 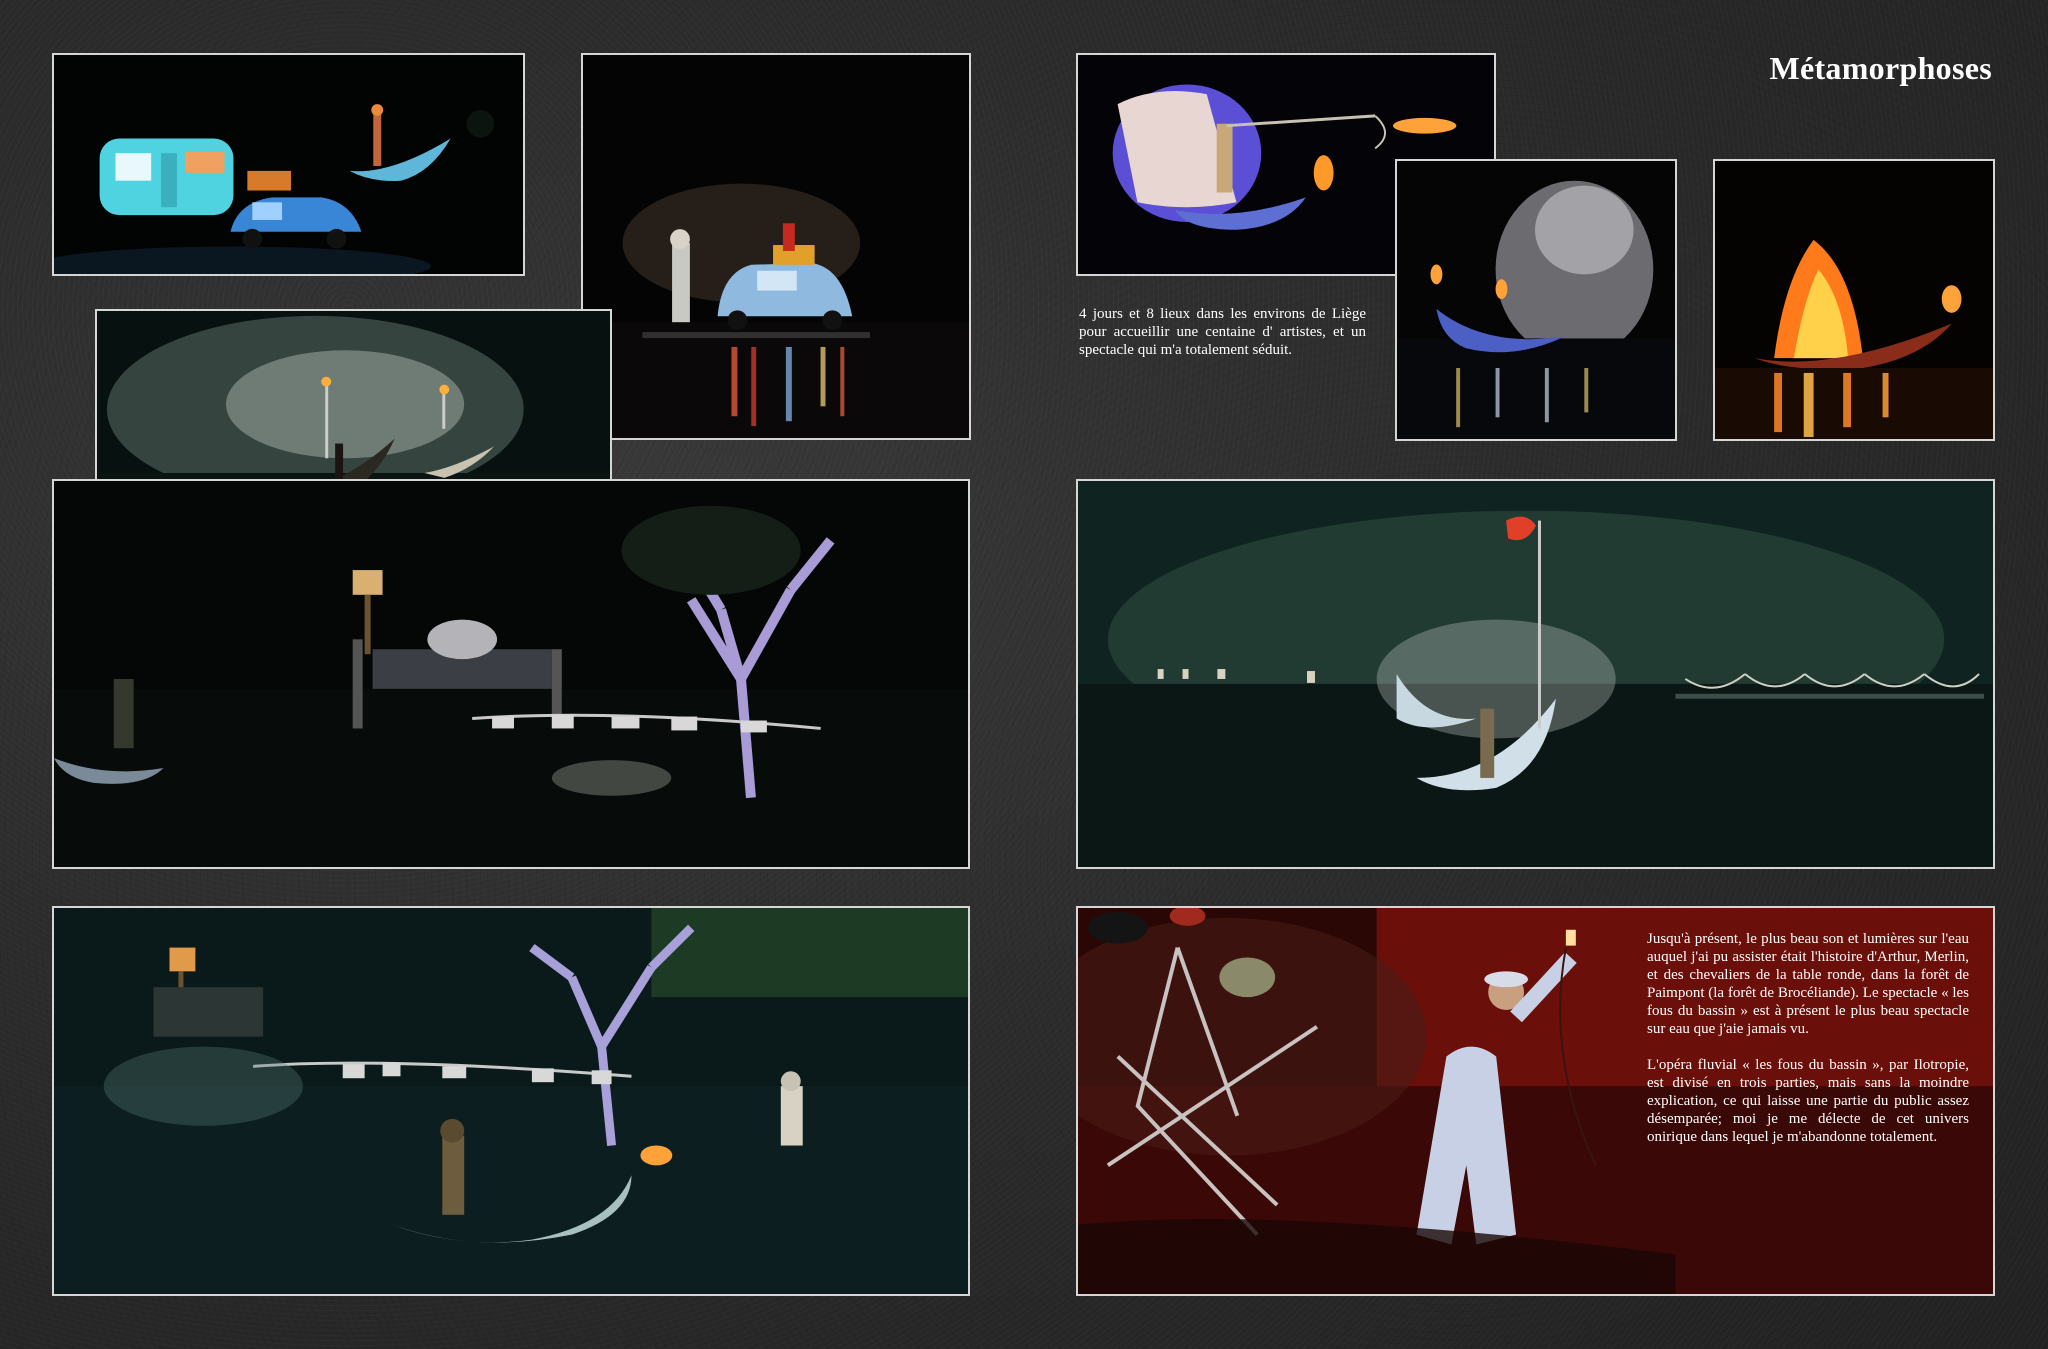 What do you see at coordinates (776, 246) in the screenshot?
I see `car-on-water-photo` at bounding box center [776, 246].